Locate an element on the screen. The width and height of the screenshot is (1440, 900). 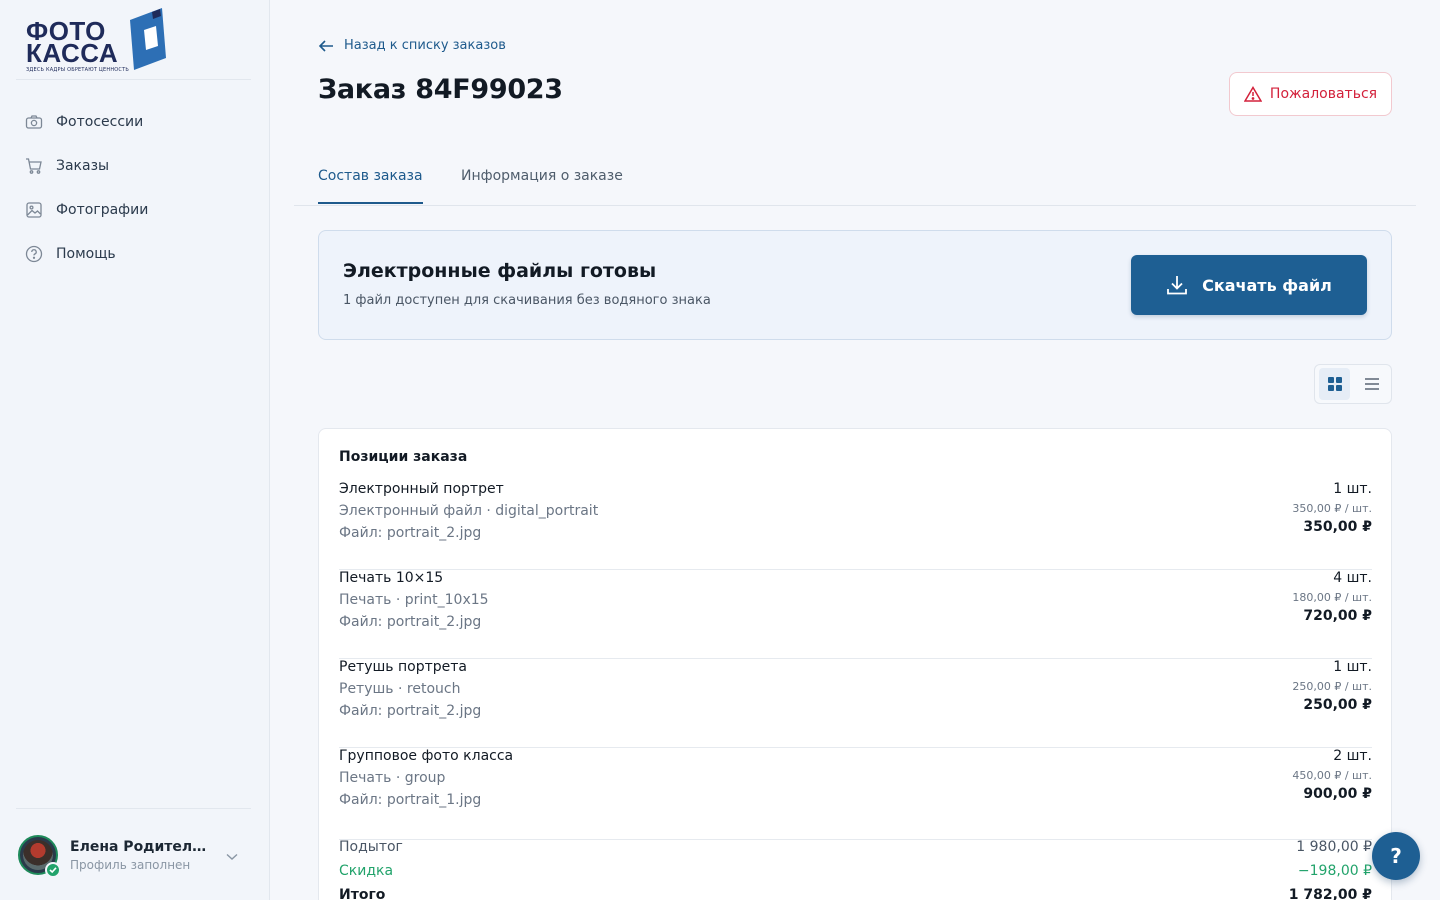
total-row: Итого 1 782,00 ₽ is located at coordinates (855, 893).